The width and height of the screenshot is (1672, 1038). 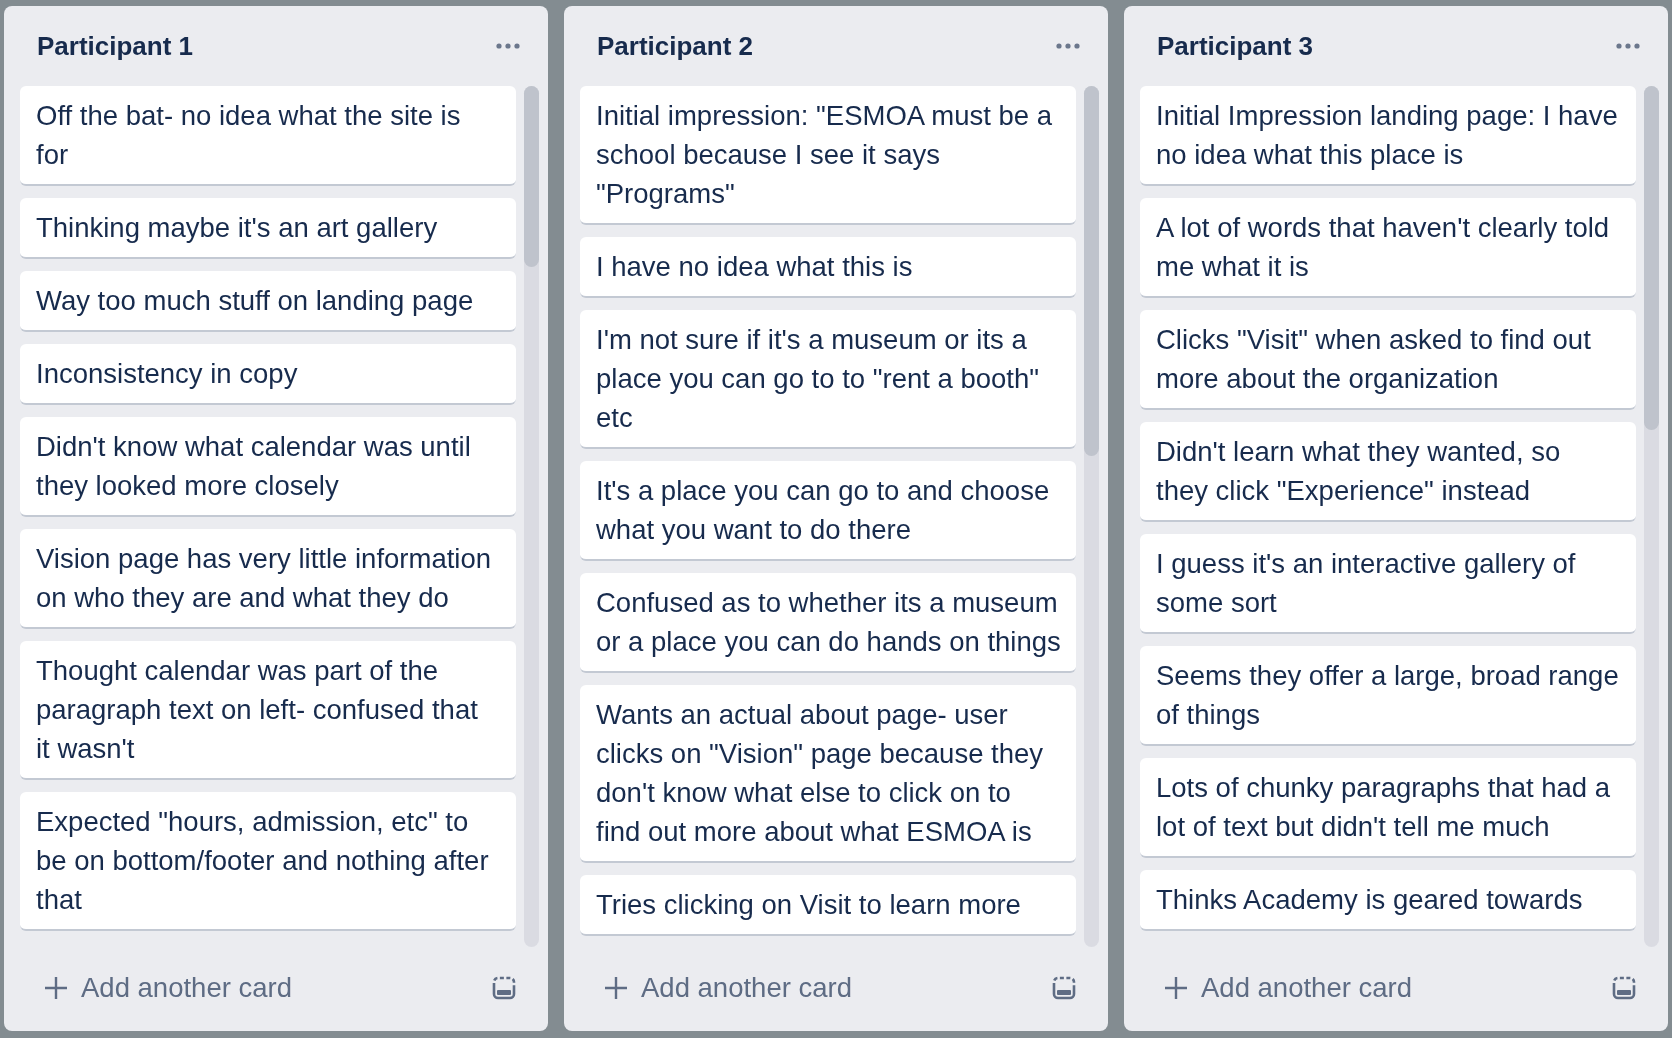 I want to click on card: Vision page has very little information on who they are and what they do, so click(x=268, y=579).